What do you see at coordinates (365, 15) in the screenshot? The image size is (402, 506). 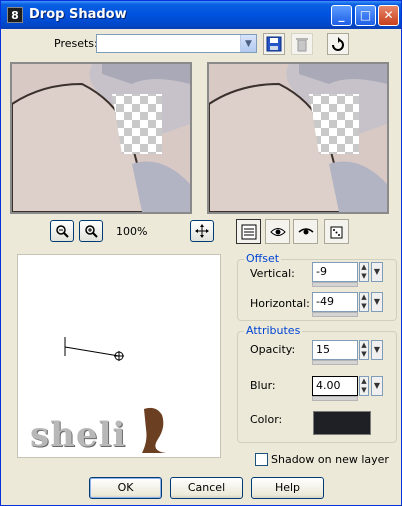 I see `maximize-button: □` at bounding box center [365, 15].